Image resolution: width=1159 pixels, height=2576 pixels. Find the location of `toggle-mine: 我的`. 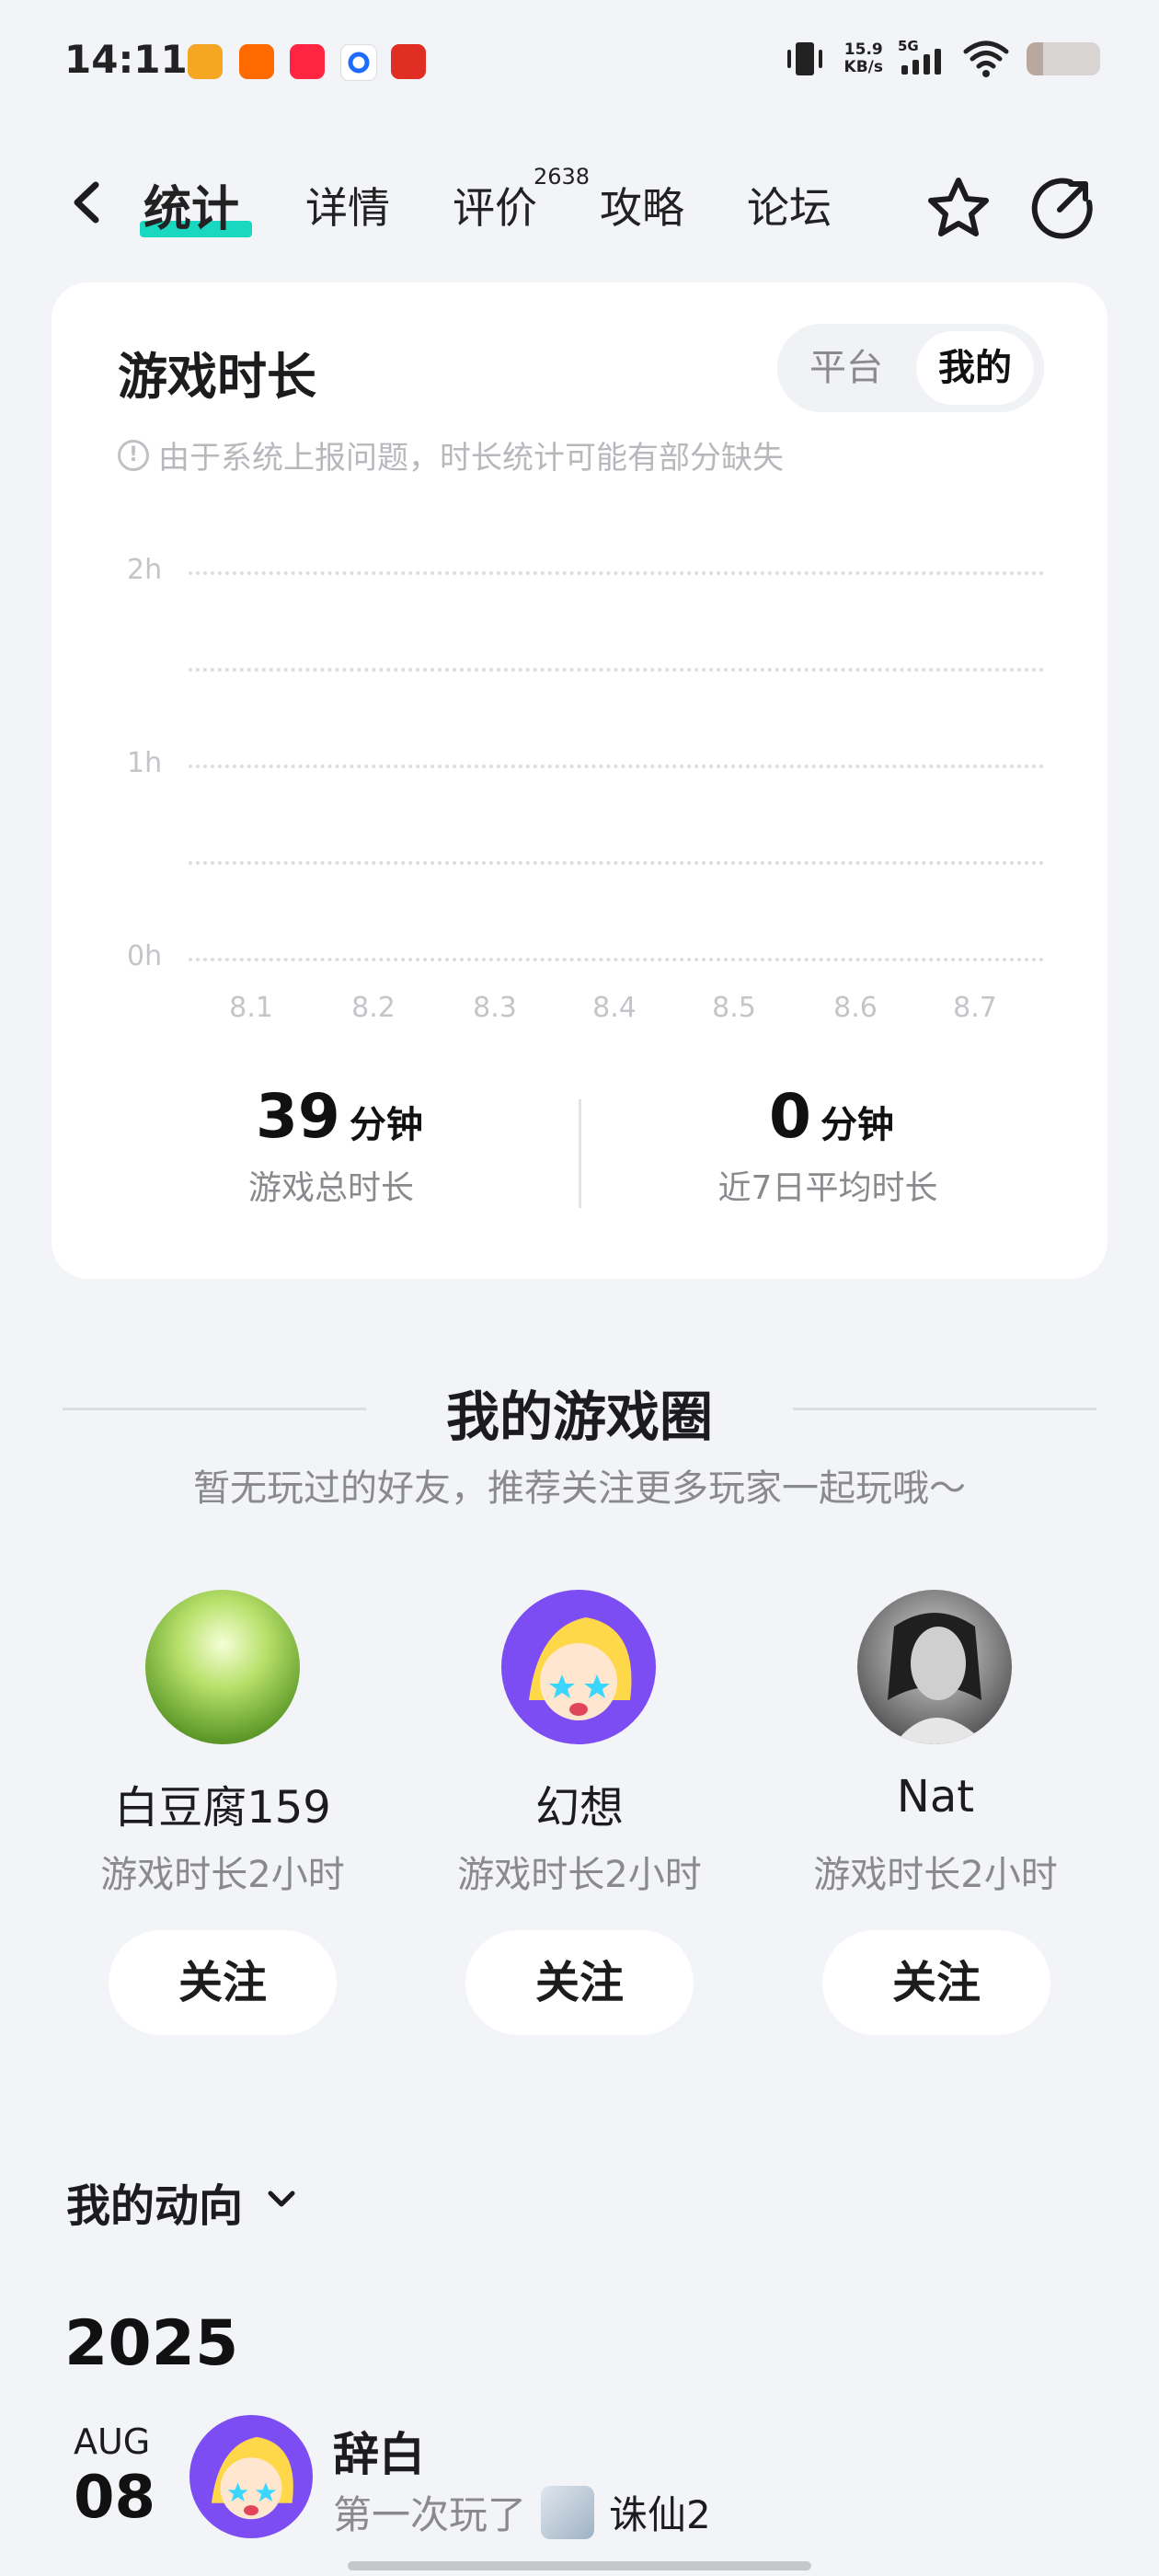

toggle-mine: 我的 is located at coordinates (975, 368).